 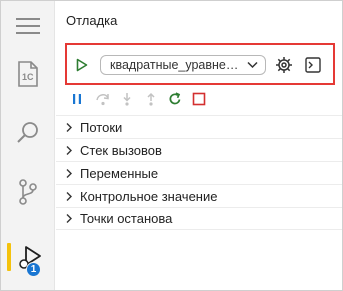 I want to click on step-out-button, so click(x=151, y=99).